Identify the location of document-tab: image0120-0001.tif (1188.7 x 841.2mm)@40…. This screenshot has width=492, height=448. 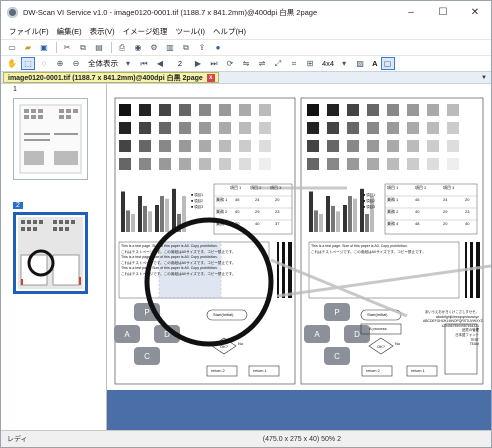
(111, 77).